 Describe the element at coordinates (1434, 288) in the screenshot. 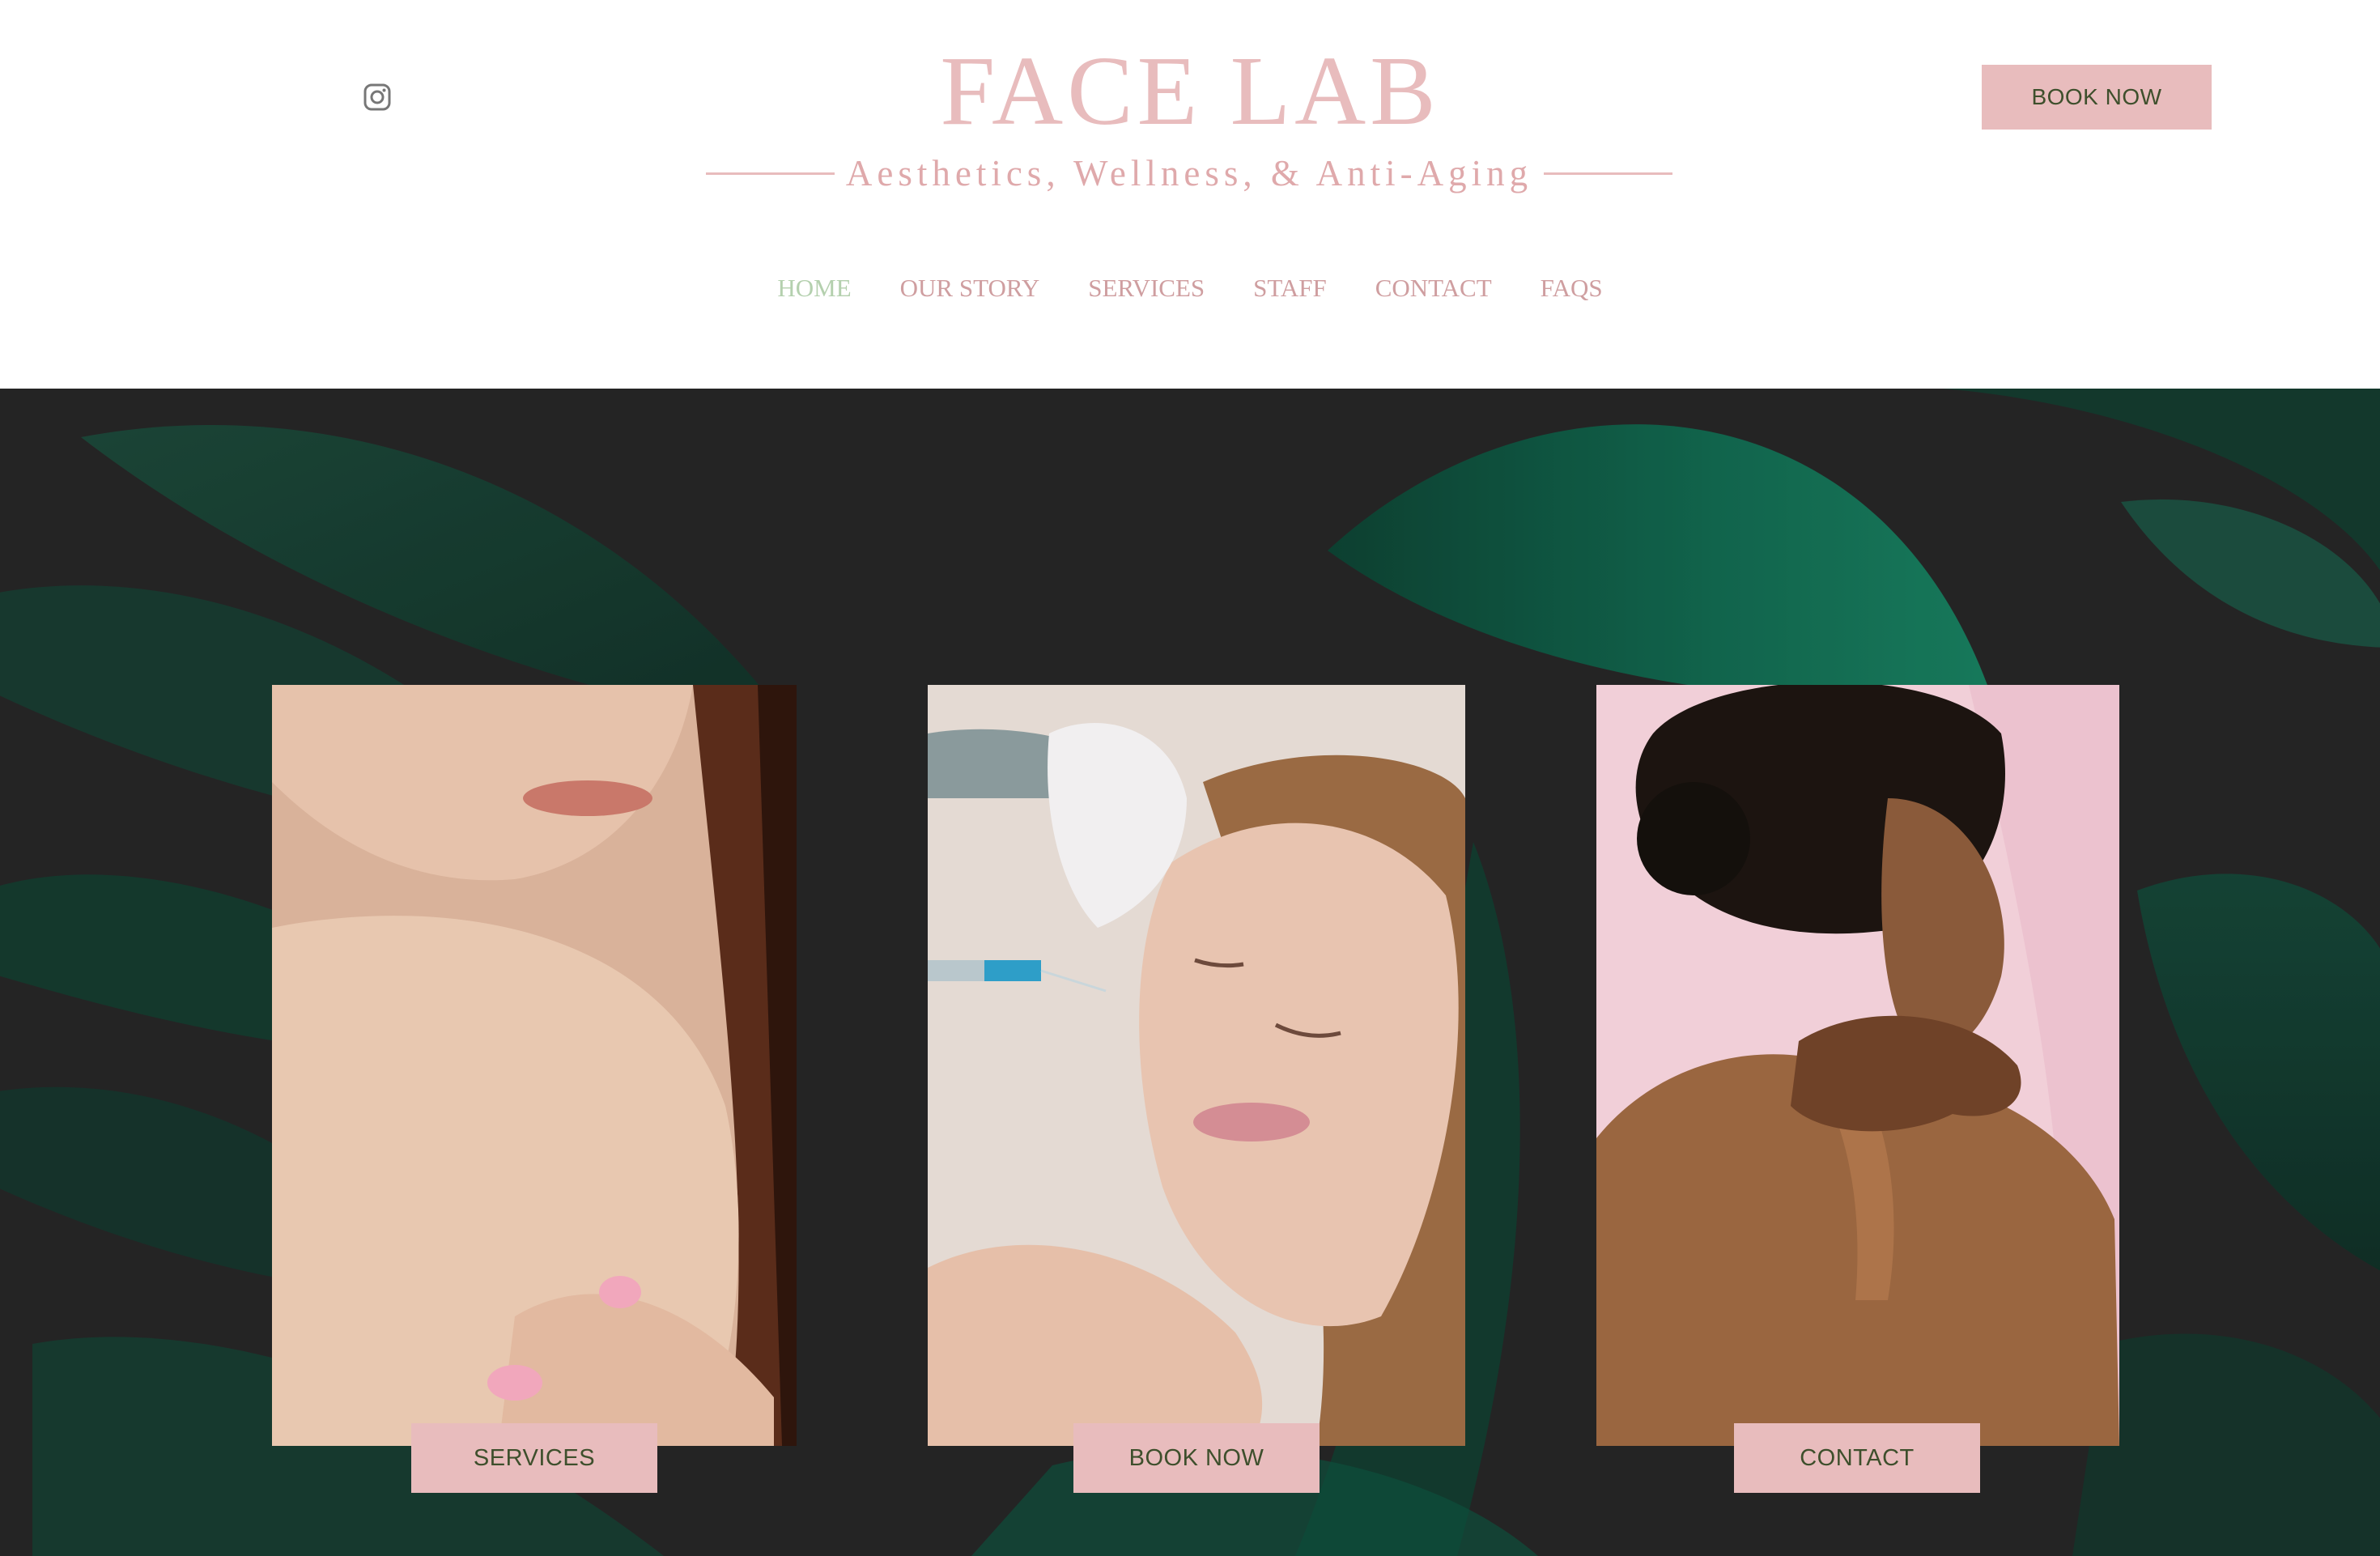

I see `nav-item-contact: CONTACT` at that location.